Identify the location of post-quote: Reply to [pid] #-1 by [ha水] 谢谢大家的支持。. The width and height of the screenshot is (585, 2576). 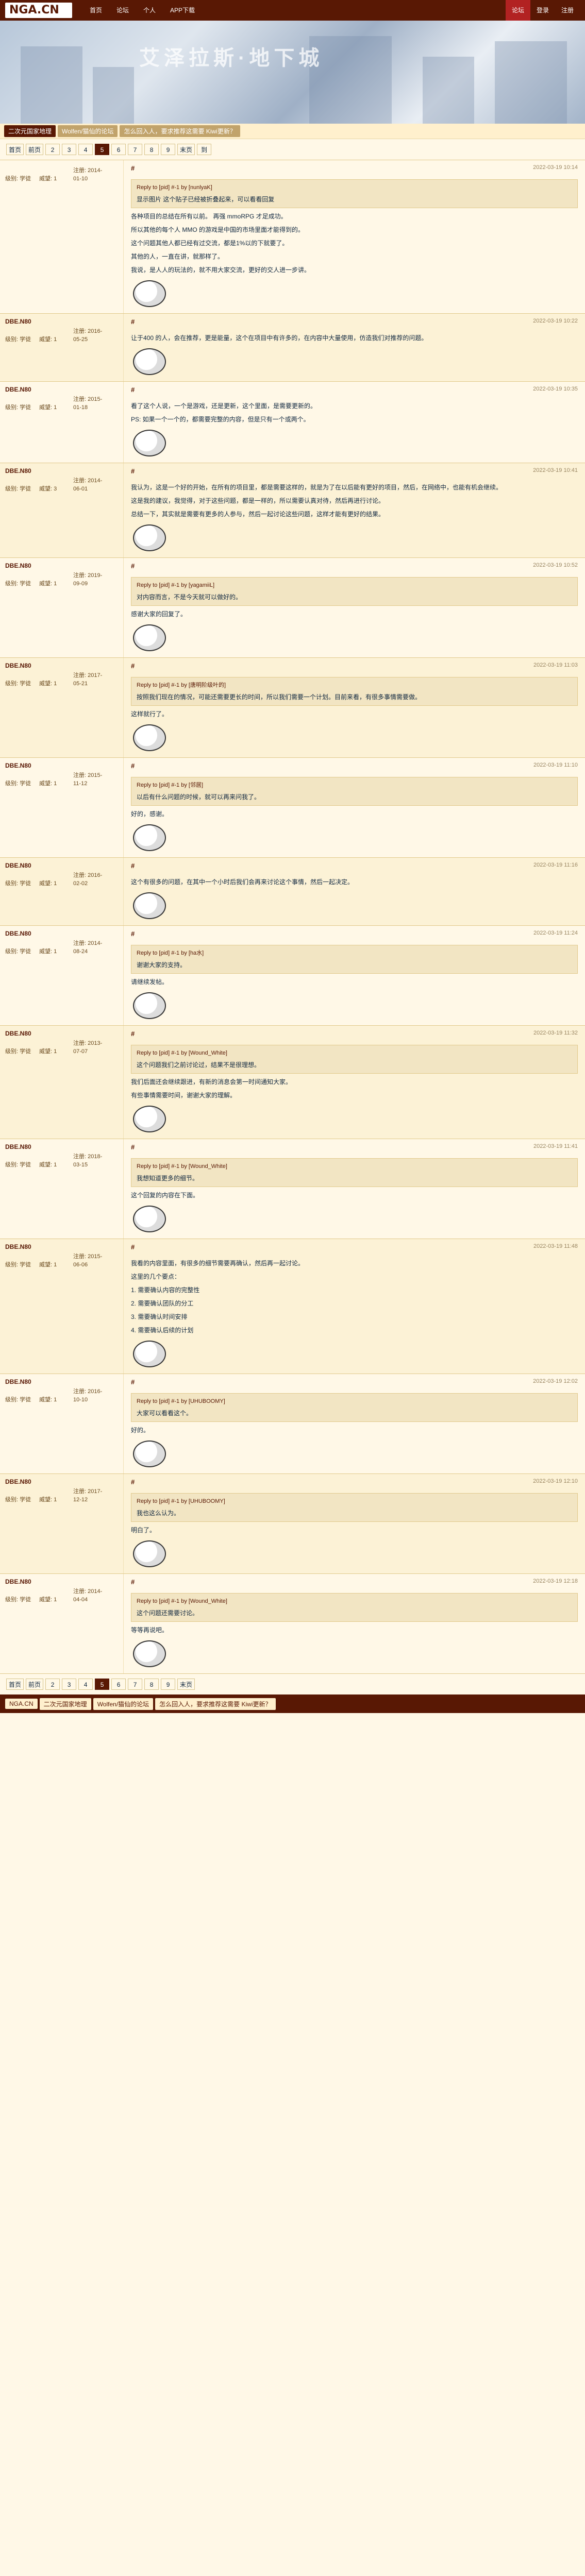
(354, 960).